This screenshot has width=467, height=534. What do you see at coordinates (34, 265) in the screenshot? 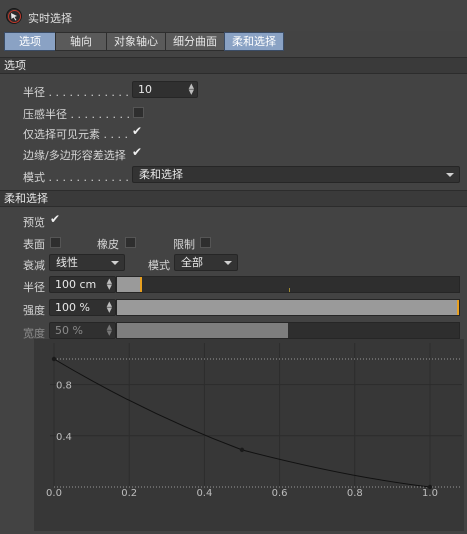
I see `falloff-label: 衰减` at bounding box center [34, 265].